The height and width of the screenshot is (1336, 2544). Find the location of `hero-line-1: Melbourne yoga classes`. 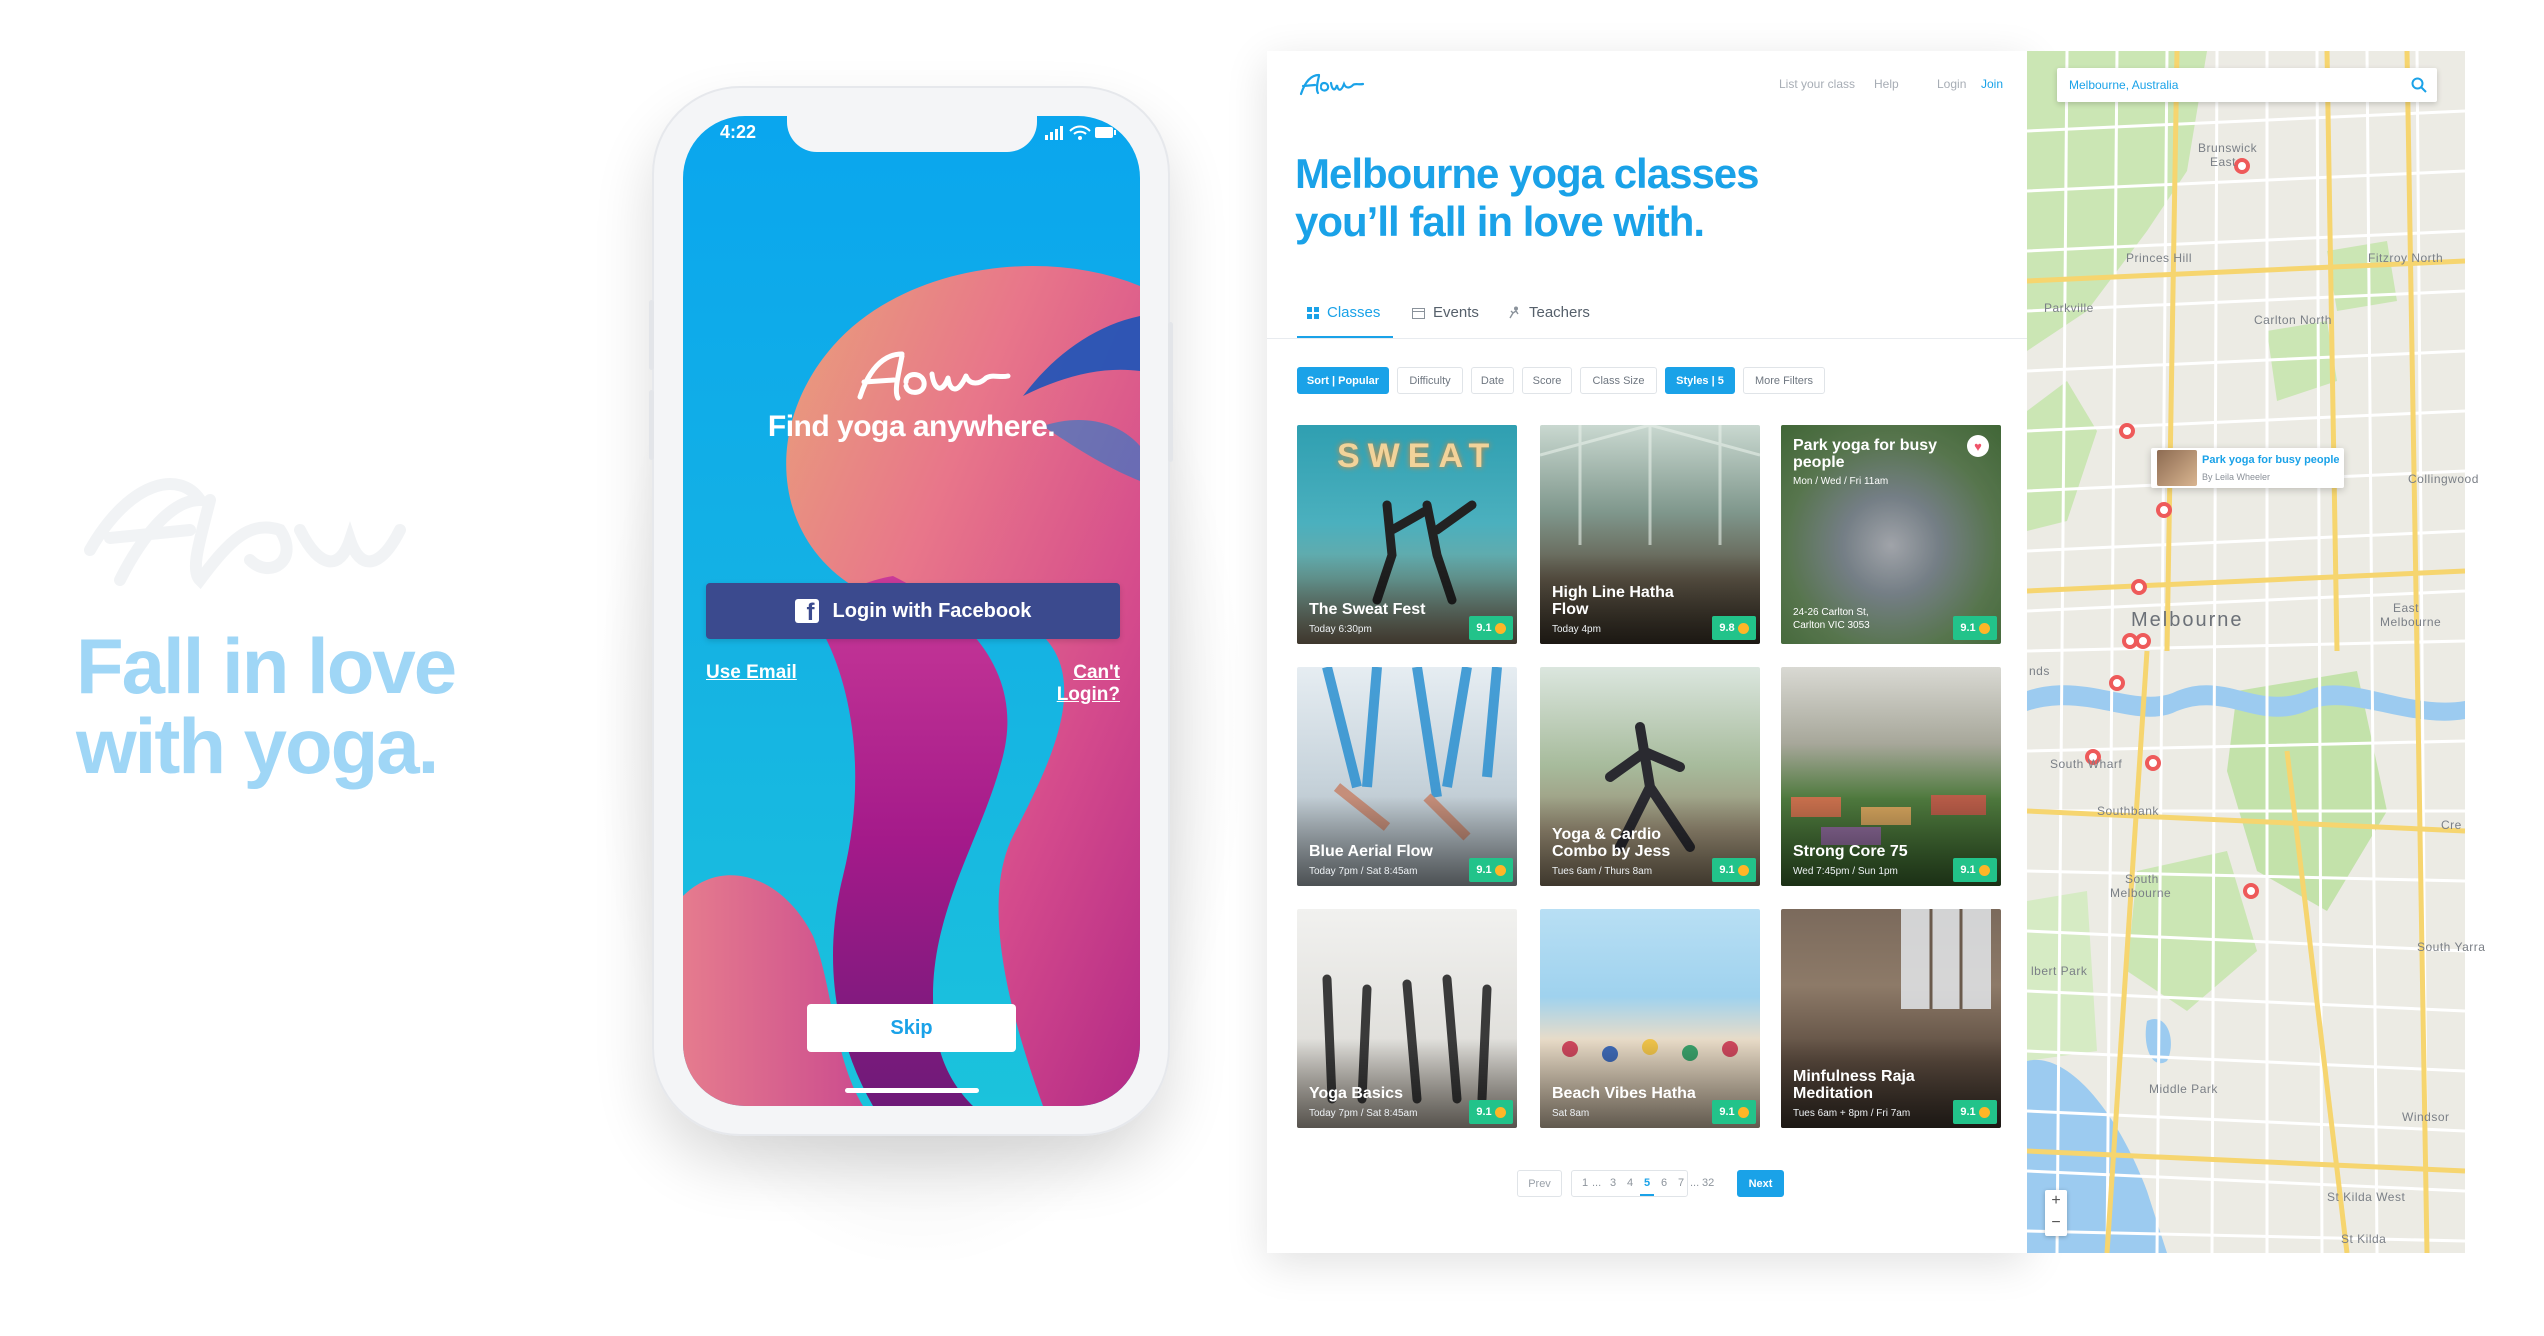

hero-line-1: Melbourne yoga classes is located at coordinates (1527, 173).